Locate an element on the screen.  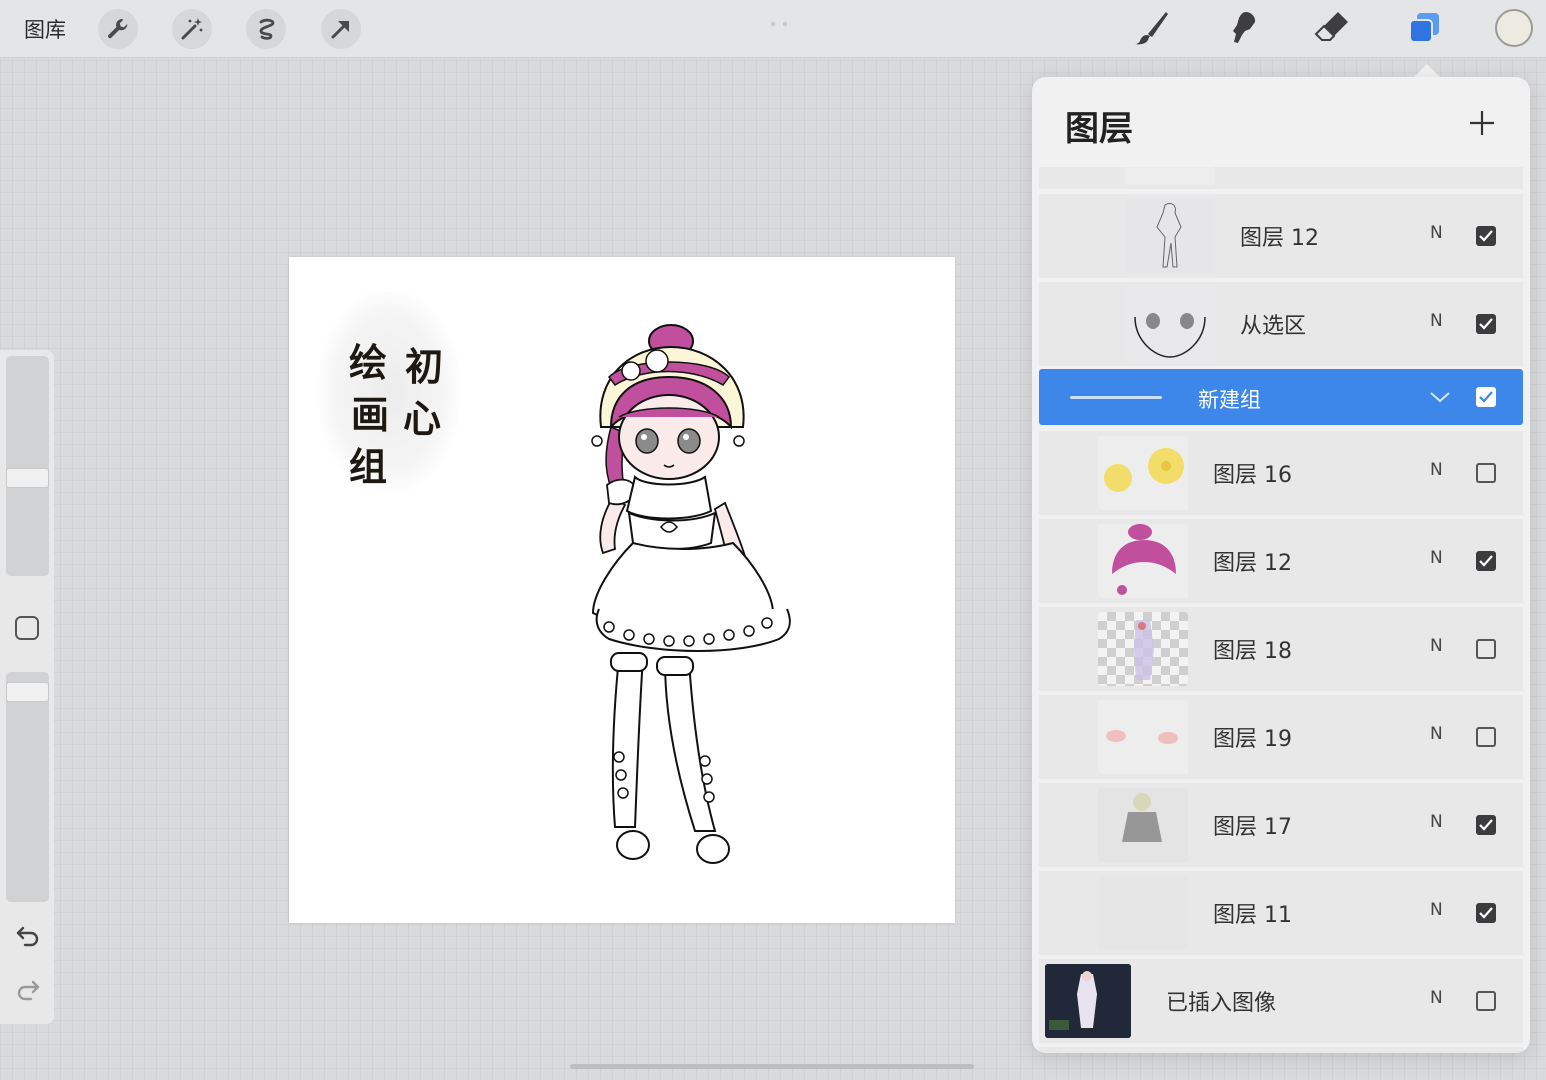
top-toolbar: 图库 is located at coordinates (773, 29).